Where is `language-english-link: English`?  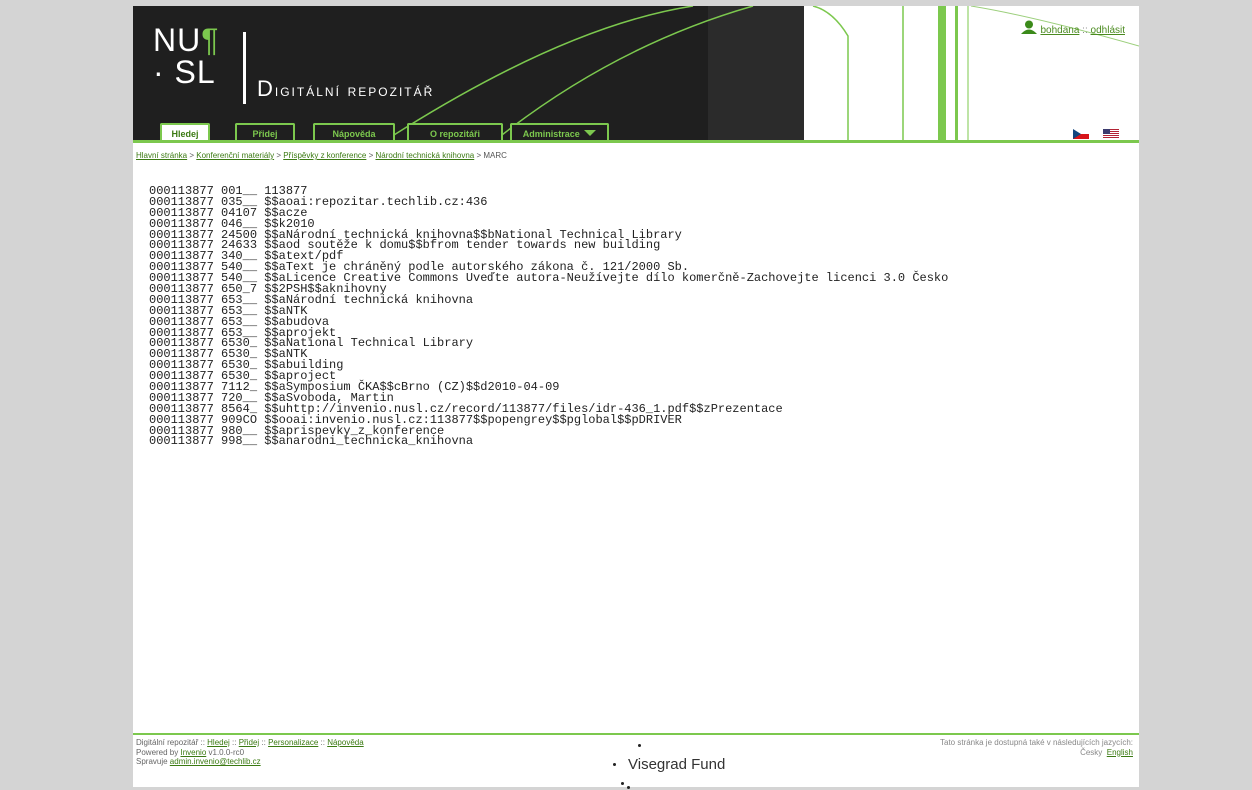
language-english-link: English is located at coordinates (1120, 752).